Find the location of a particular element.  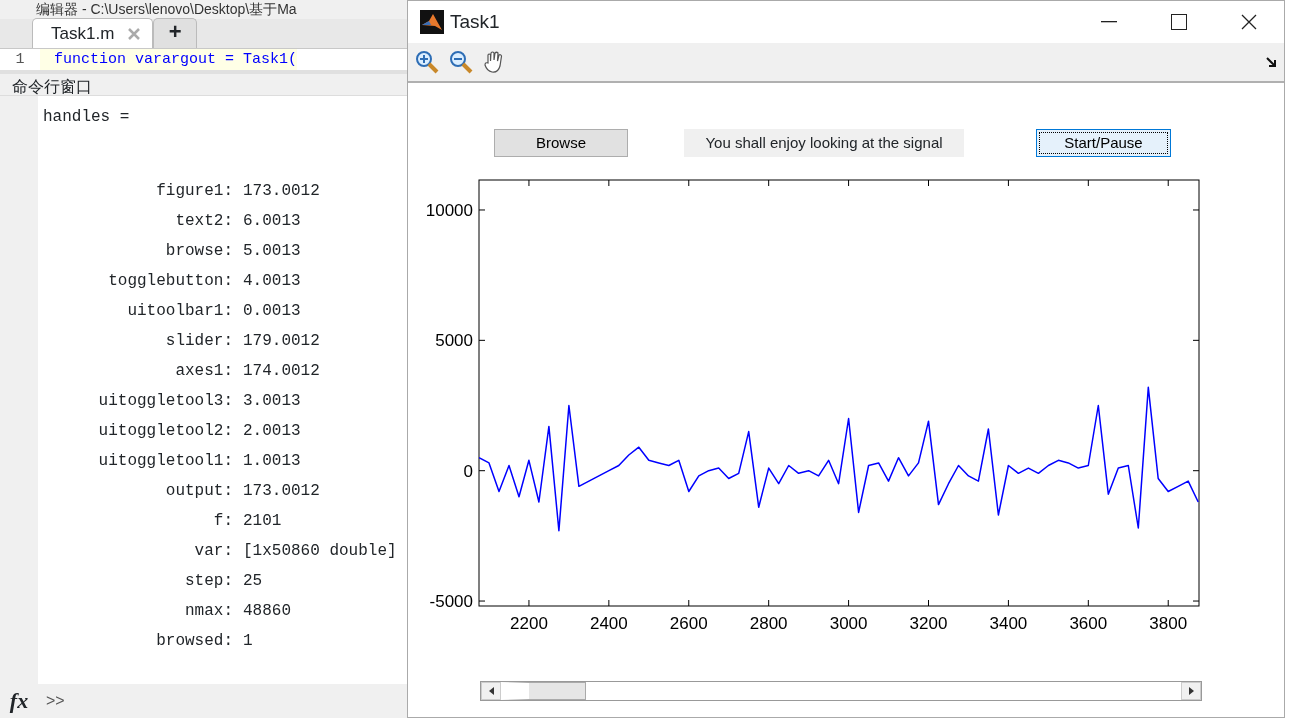

zoom-out-icon is located at coordinates (461, 62).